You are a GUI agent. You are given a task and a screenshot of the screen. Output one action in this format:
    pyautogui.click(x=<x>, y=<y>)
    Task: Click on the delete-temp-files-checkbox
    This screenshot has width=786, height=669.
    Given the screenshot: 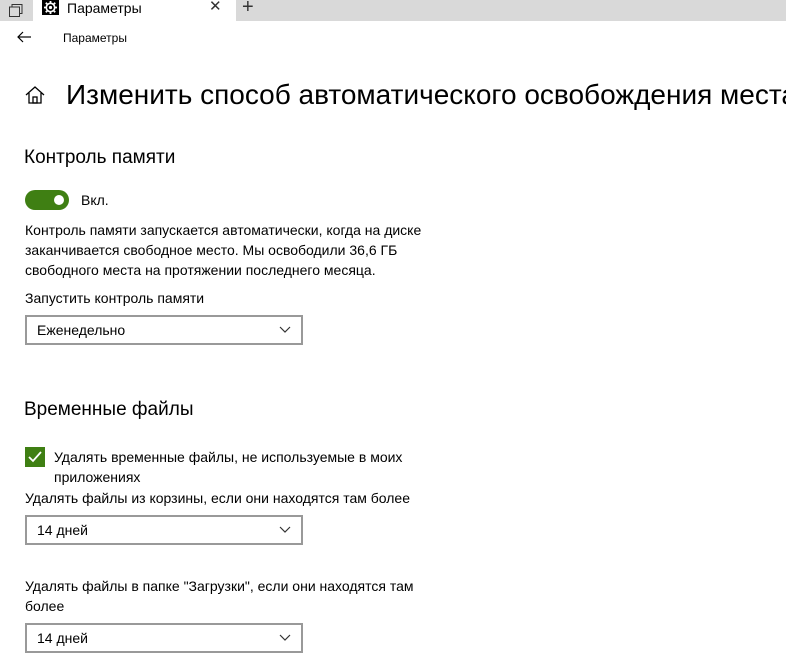 What is the action you would take?
    pyautogui.click(x=35, y=457)
    